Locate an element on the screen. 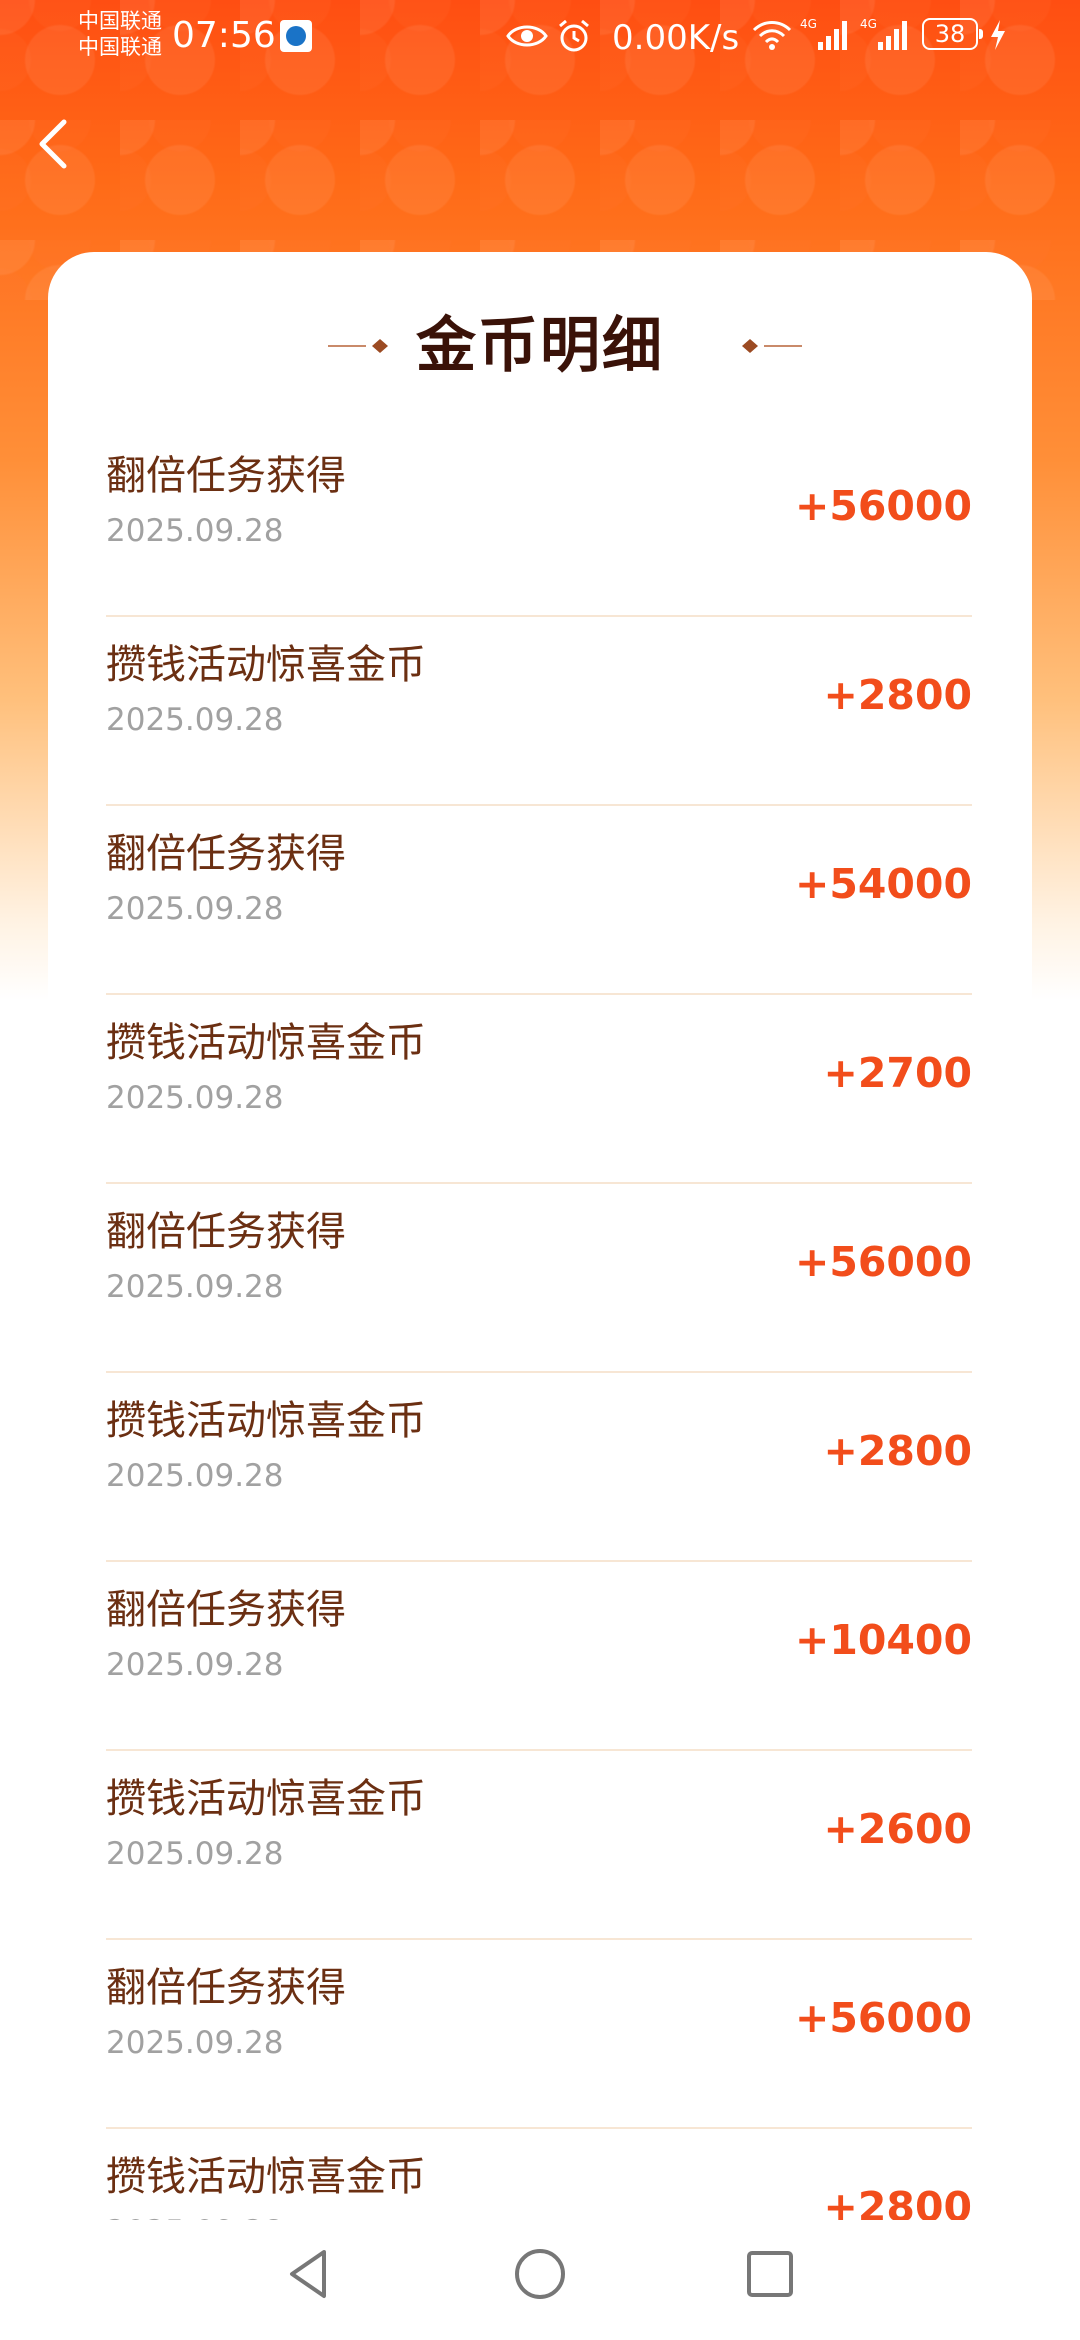  status-bar: 中国联通 中国联通 07:56 0.00K/s 4G 4G 38 is located at coordinates (540, 36).